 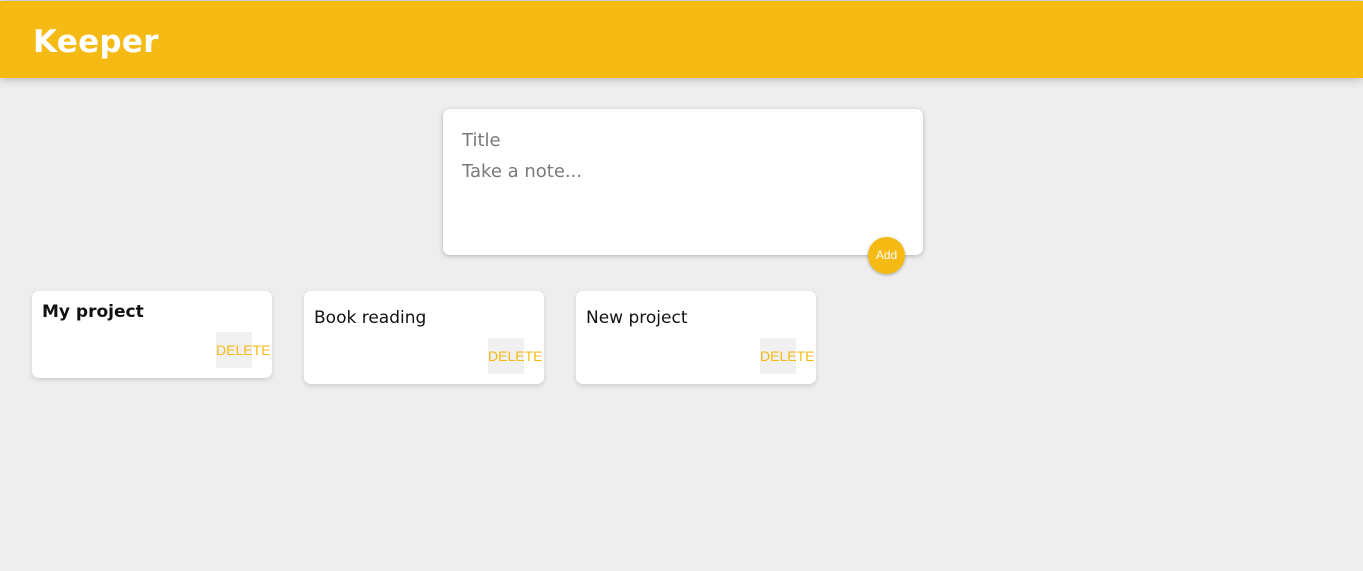 I want to click on note-title: New project, so click(x=637, y=318).